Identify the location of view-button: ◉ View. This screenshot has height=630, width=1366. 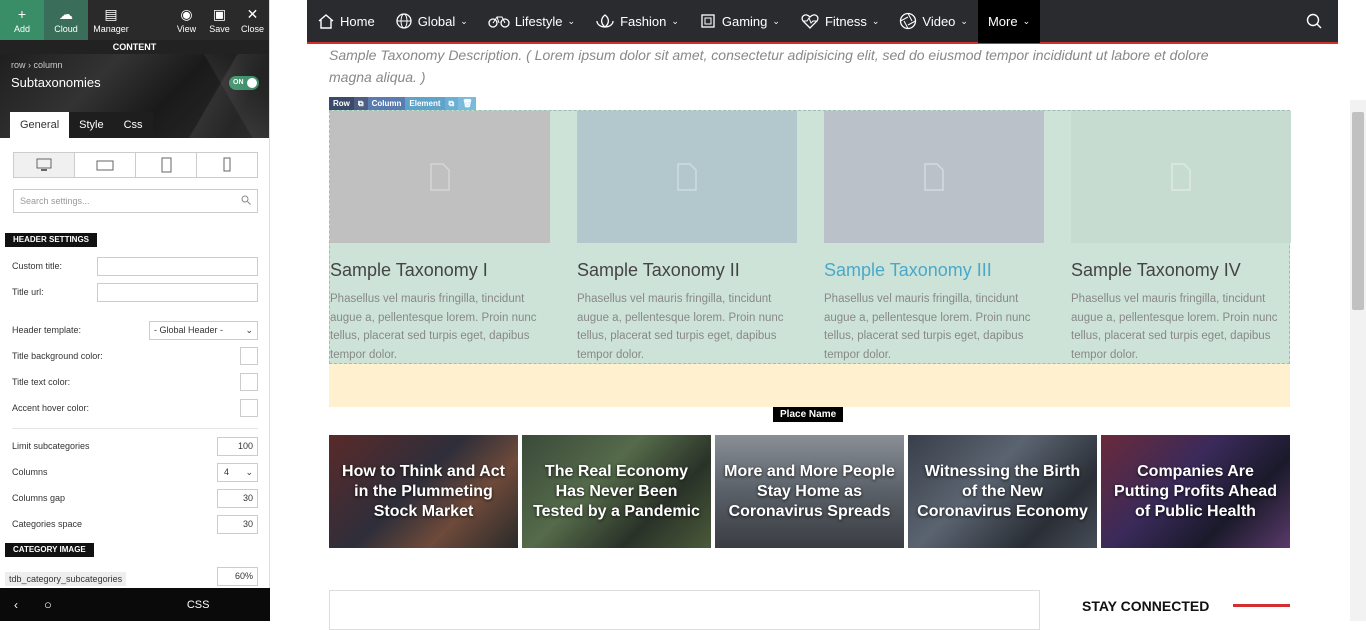
(186, 20).